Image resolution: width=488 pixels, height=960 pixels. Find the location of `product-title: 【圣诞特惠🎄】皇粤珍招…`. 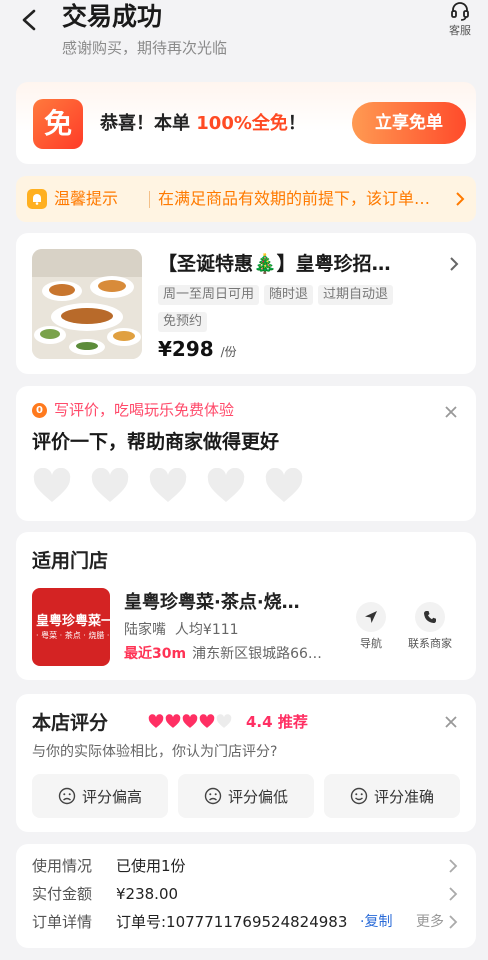

product-title: 【圣诞特惠🎄】皇粤珍招… is located at coordinates (274, 264).